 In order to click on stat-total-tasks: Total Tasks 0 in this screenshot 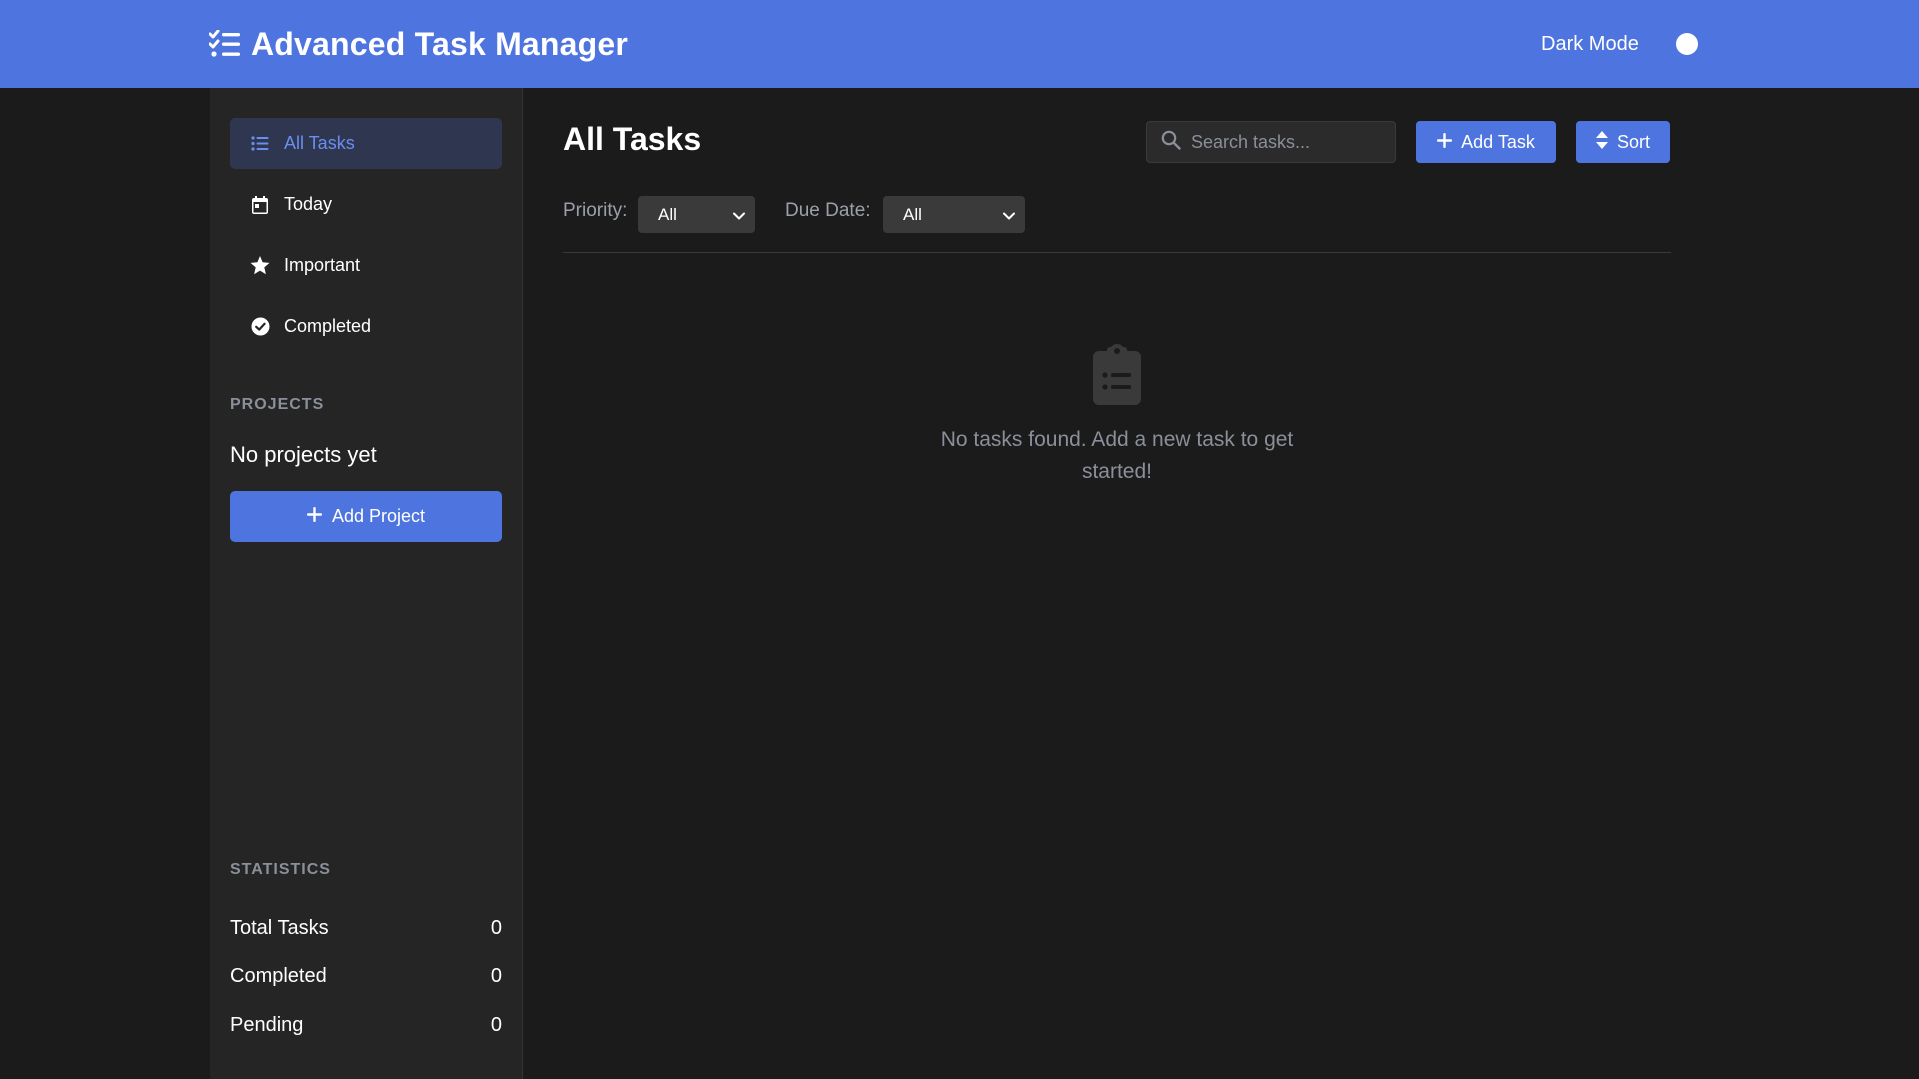, I will do `click(366, 928)`.